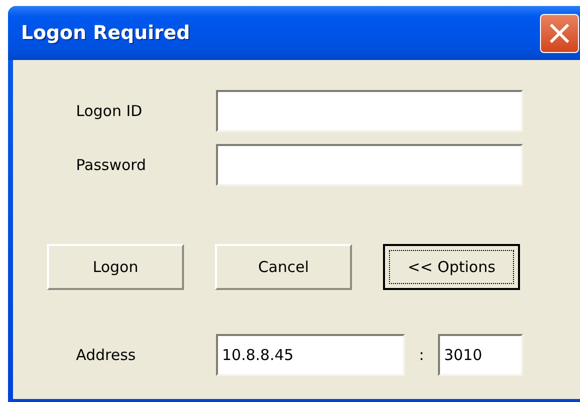 The image size is (580, 402). Describe the element at coordinates (106, 355) in the screenshot. I see `address-label: Address` at that location.